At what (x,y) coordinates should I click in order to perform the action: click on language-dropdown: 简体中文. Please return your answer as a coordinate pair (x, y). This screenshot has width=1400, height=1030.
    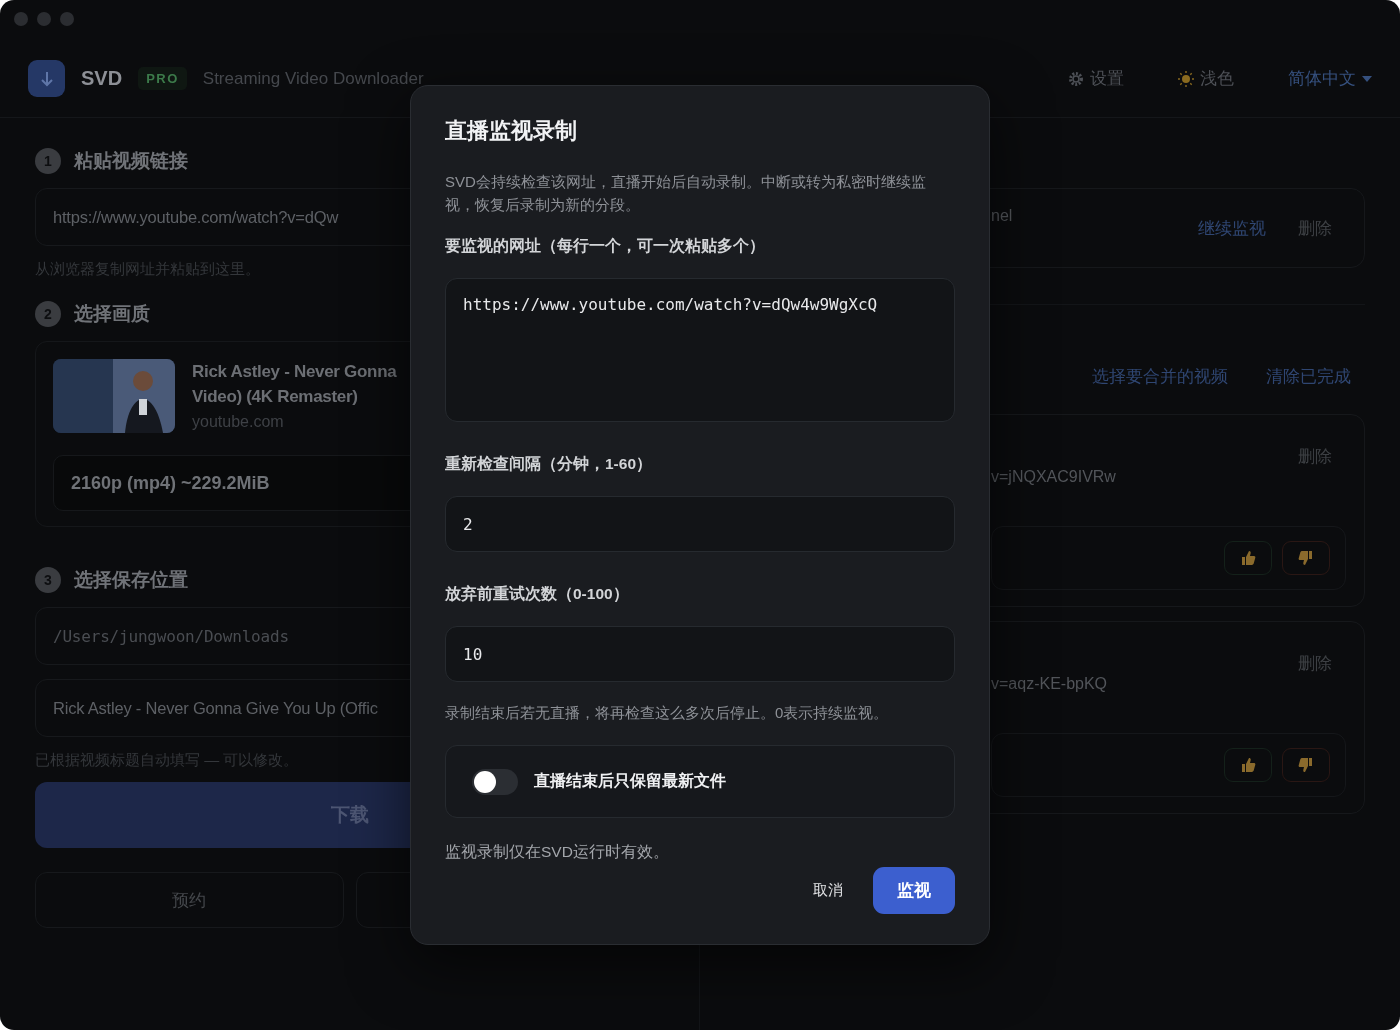
    Looking at the image, I should click on (1330, 78).